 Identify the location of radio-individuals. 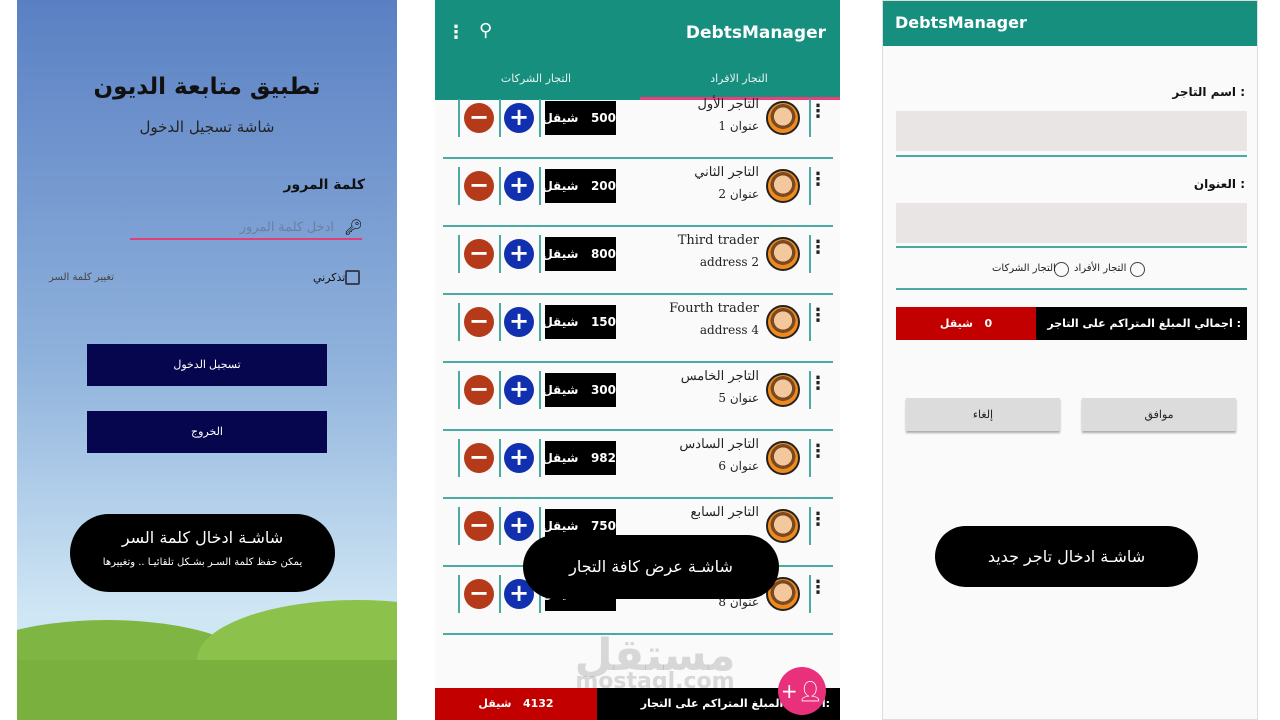
(1137, 269).